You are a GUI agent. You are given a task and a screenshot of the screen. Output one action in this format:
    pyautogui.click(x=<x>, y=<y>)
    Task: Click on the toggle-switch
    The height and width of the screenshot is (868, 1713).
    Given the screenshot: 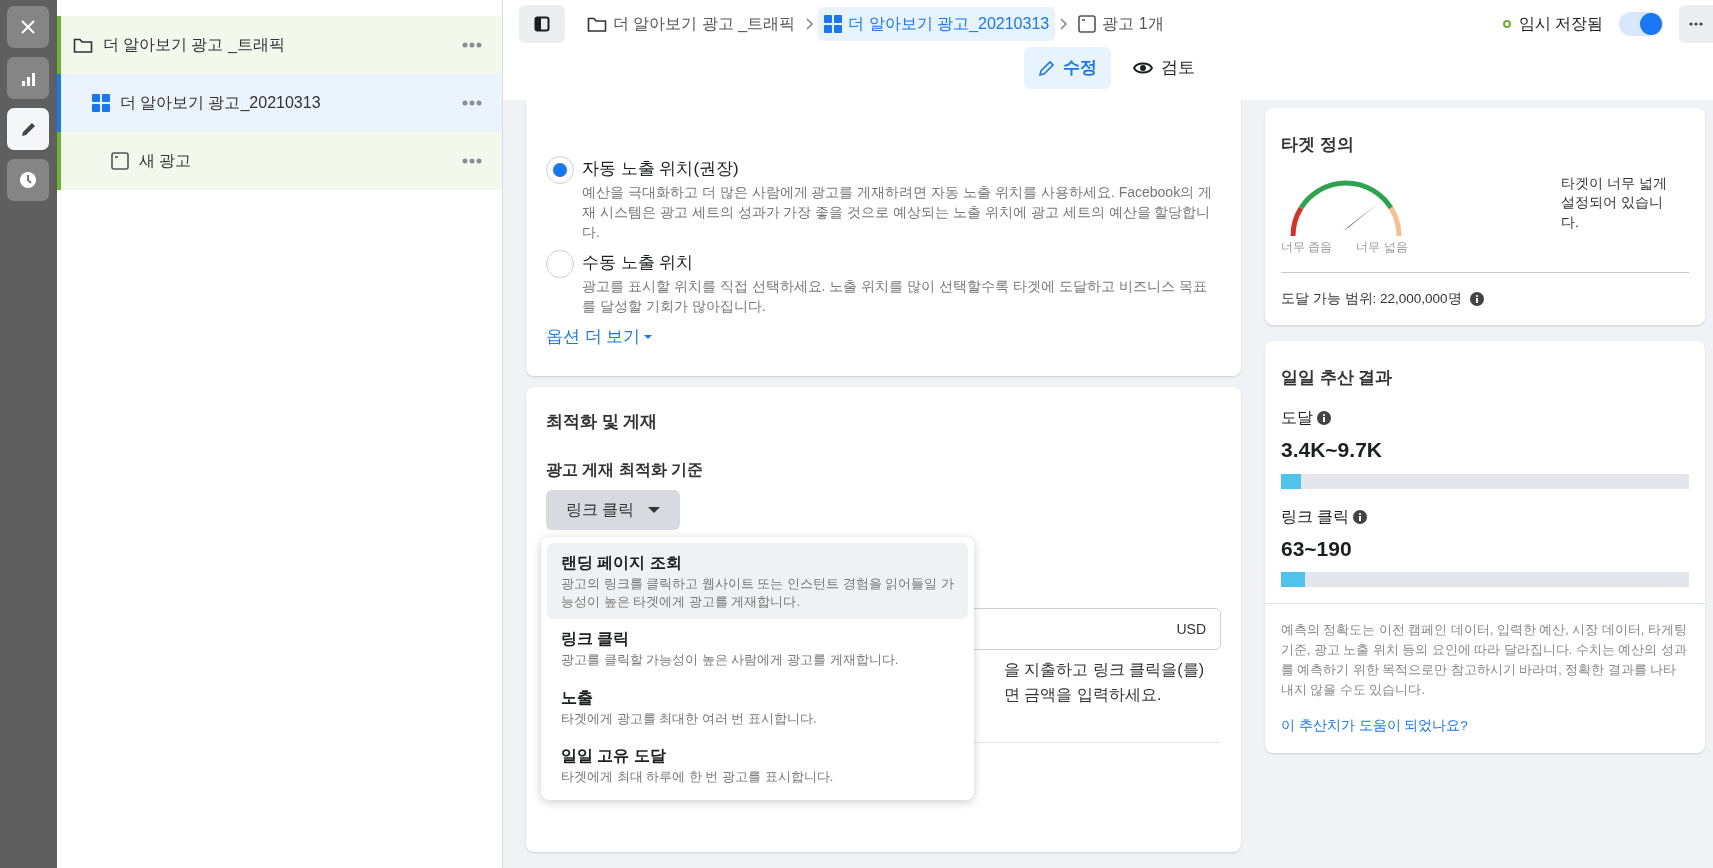 What is the action you would take?
    pyautogui.click(x=1641, y=24)
    